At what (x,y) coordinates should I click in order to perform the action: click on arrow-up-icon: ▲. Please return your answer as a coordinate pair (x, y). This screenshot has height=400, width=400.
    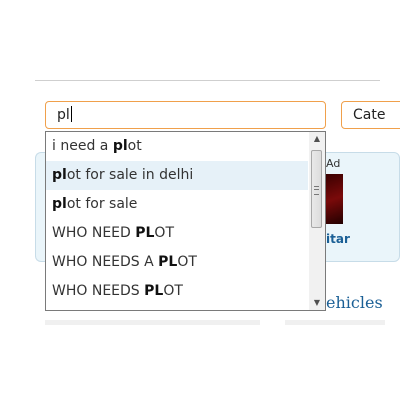
    Looking at the image, I should click on (317, 139).